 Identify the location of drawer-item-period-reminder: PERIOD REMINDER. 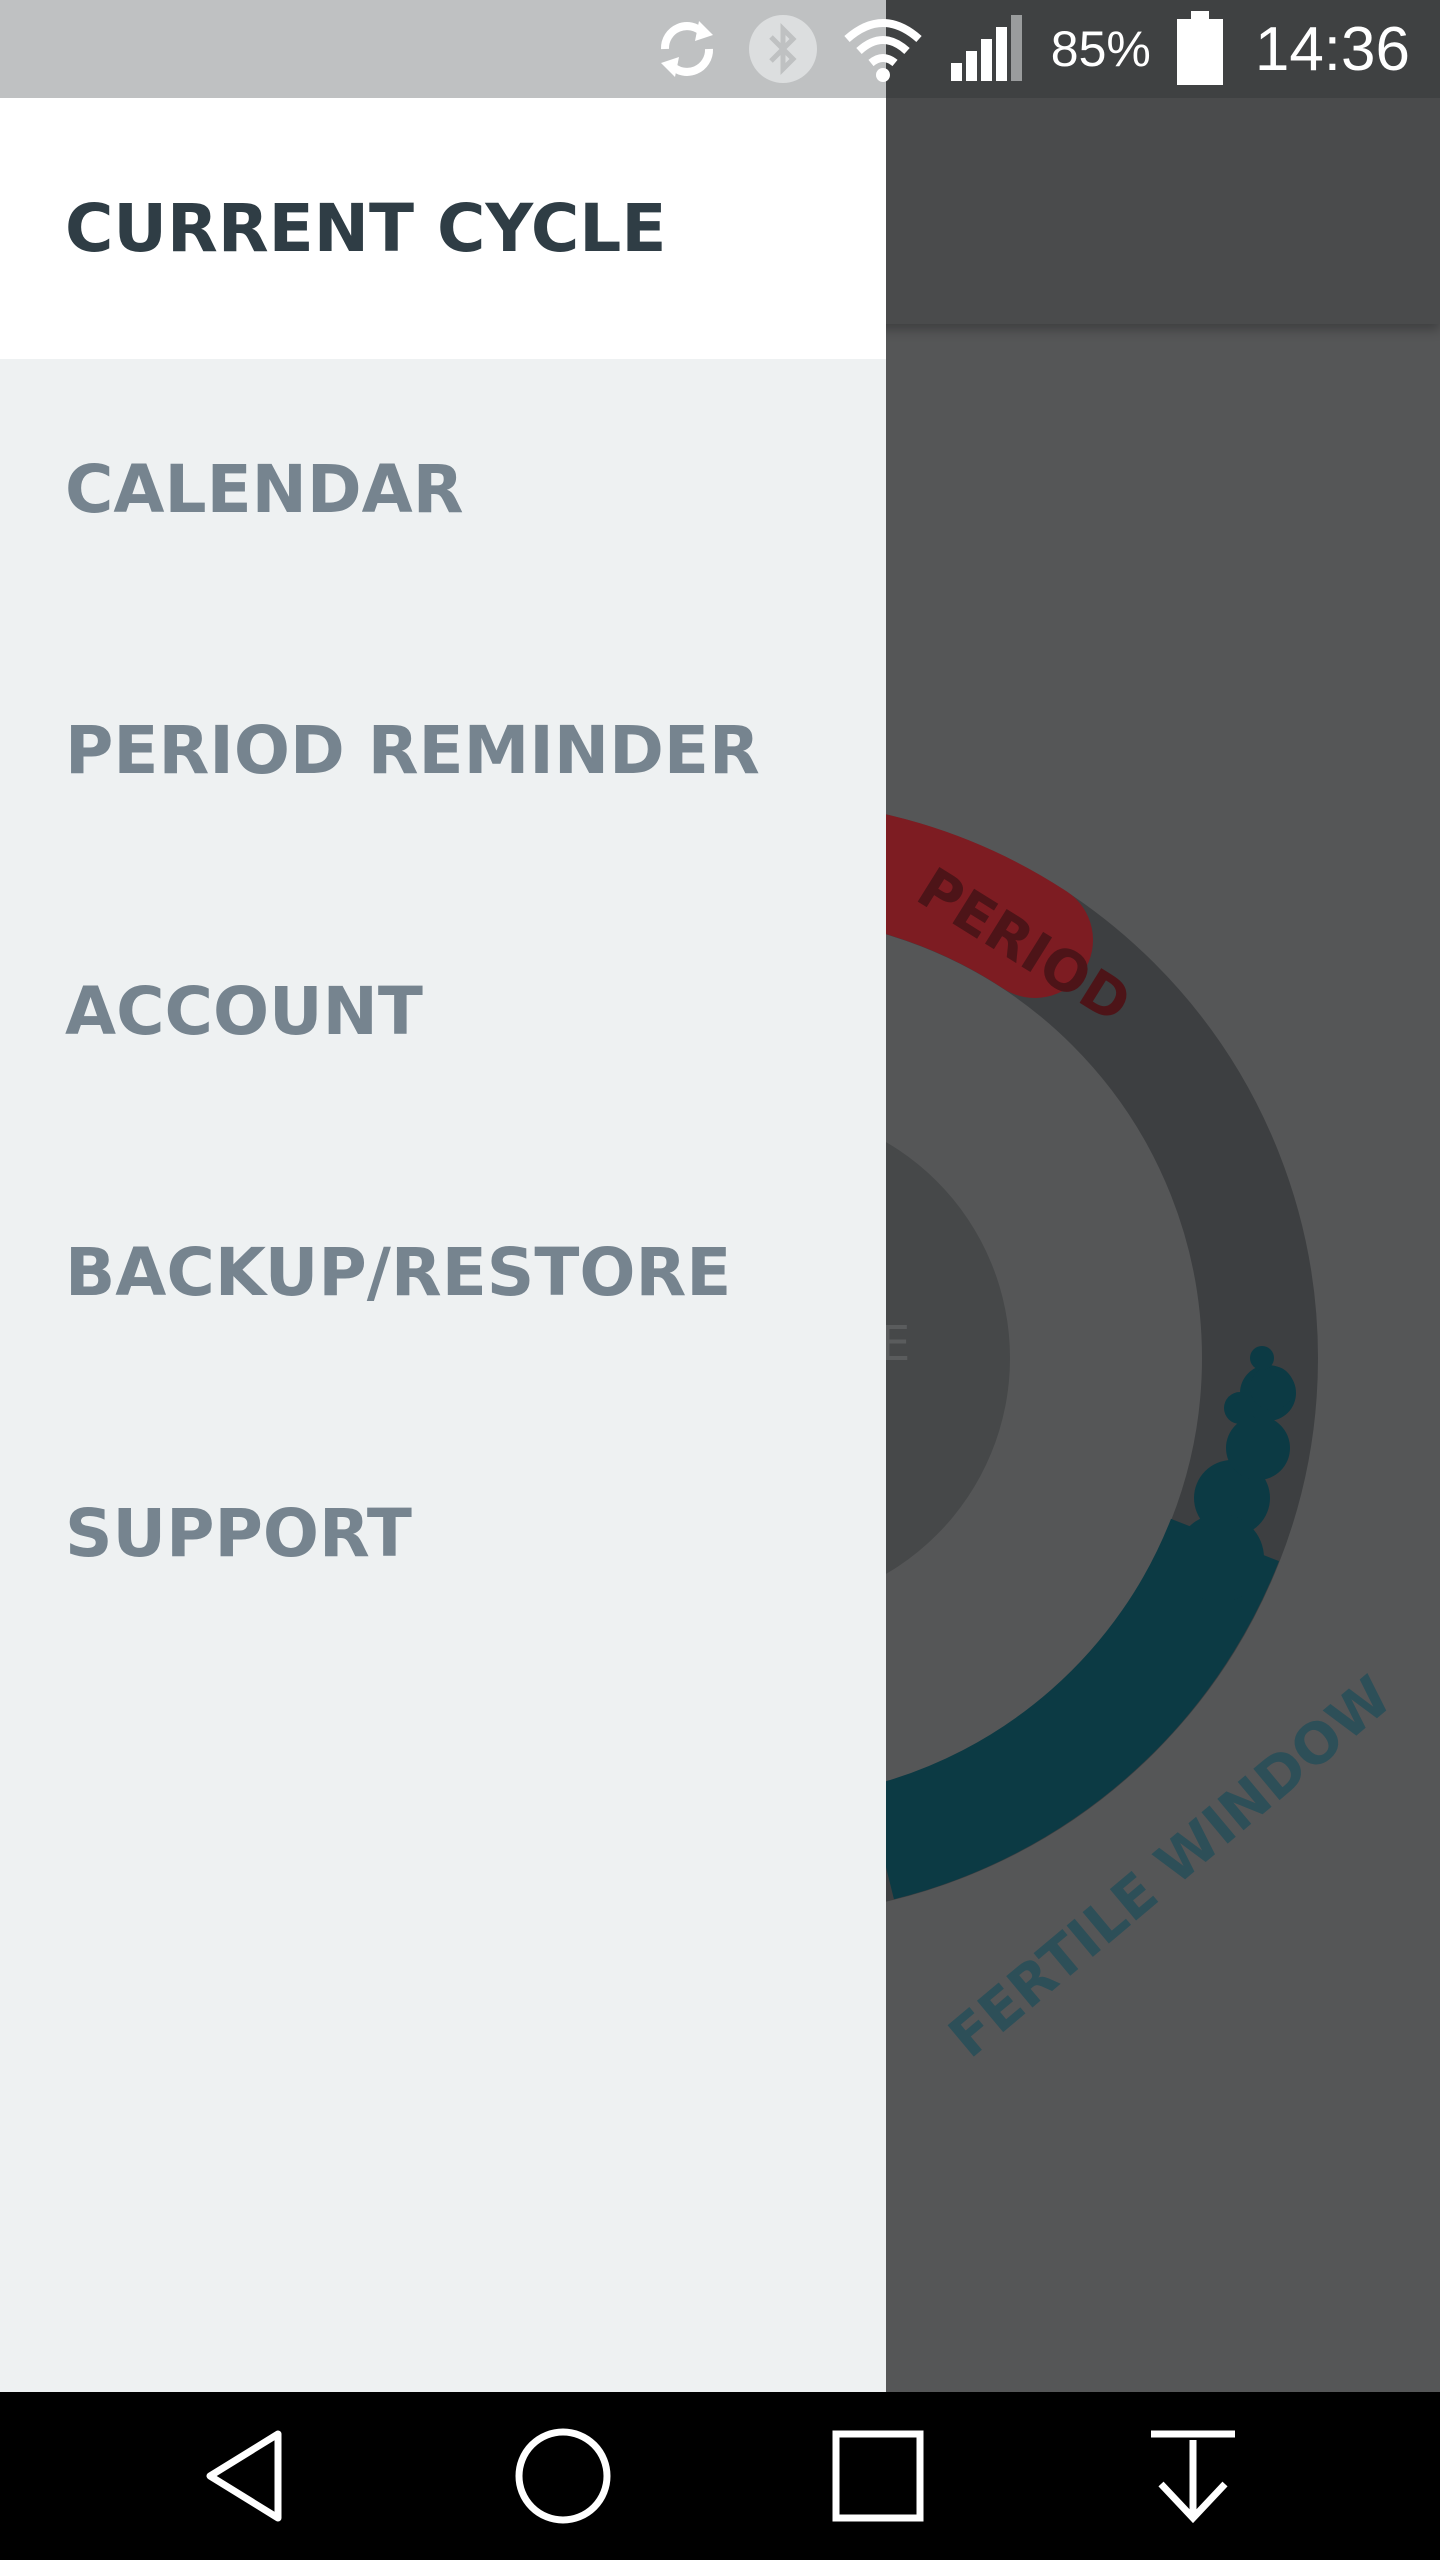
(443, 750).